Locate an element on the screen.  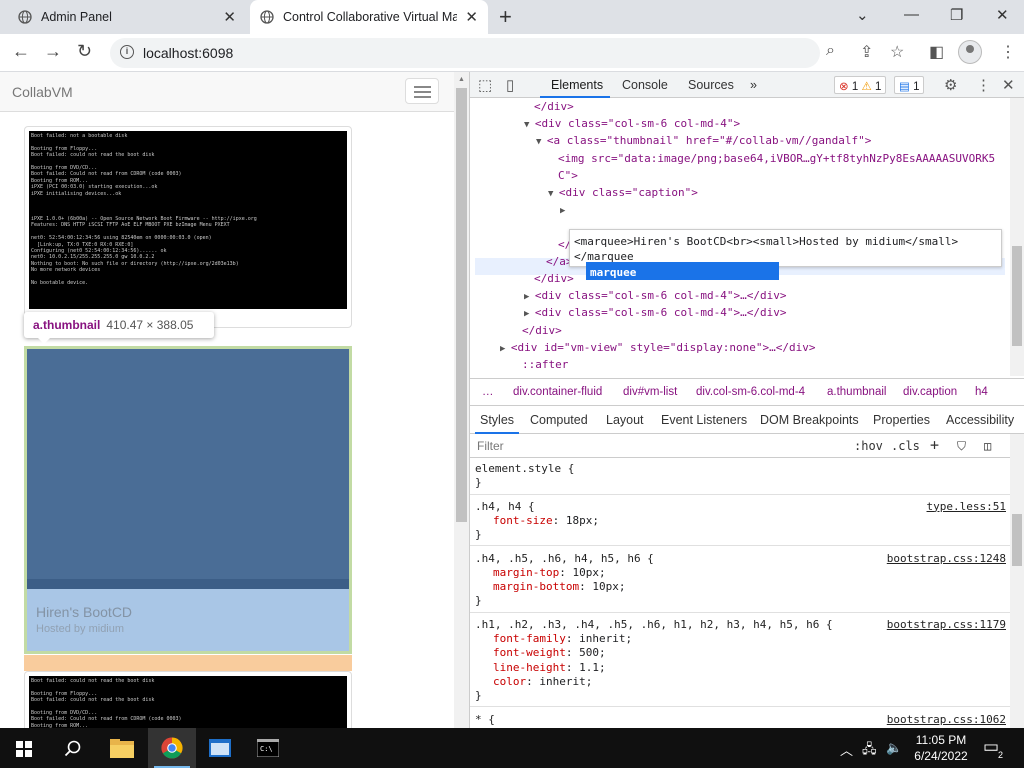
minimize-icon: — is located at coordinates (911, 14).